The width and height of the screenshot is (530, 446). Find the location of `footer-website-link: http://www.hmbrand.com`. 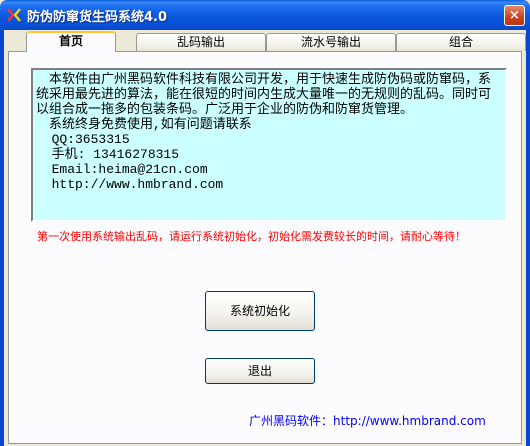

footer-website-link: http://www.hmbrand.com is located at coordinates (409, 421).